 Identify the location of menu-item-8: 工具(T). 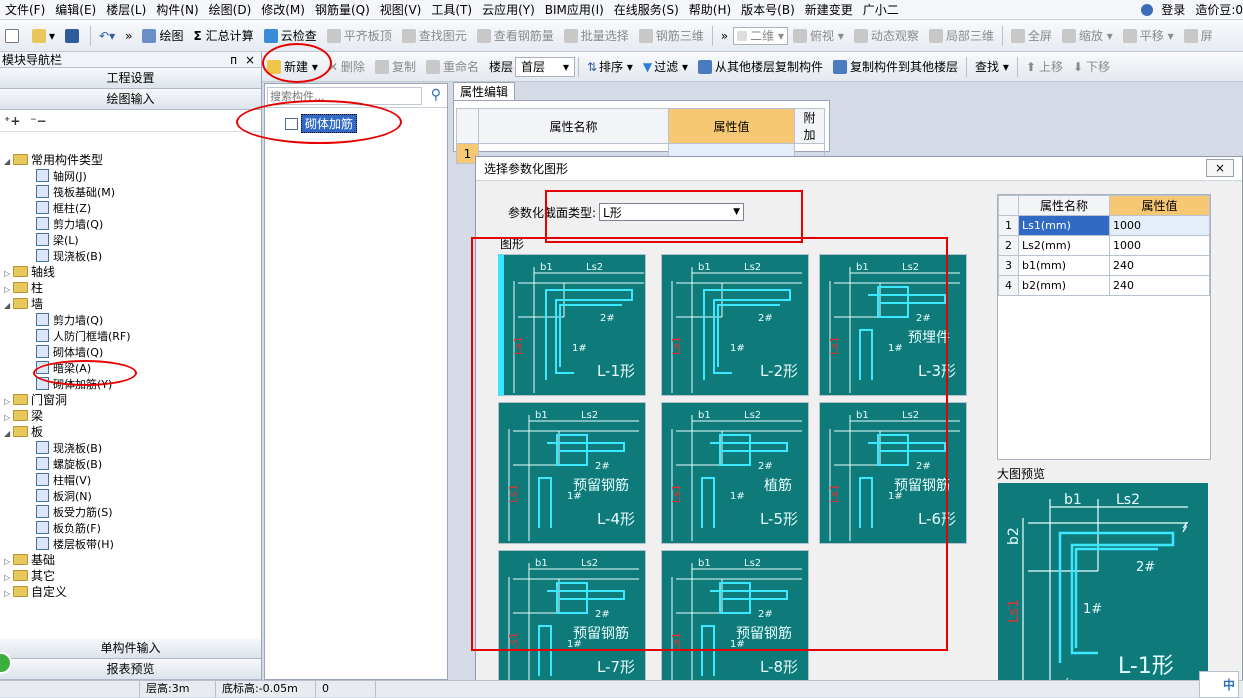
(451, 10).